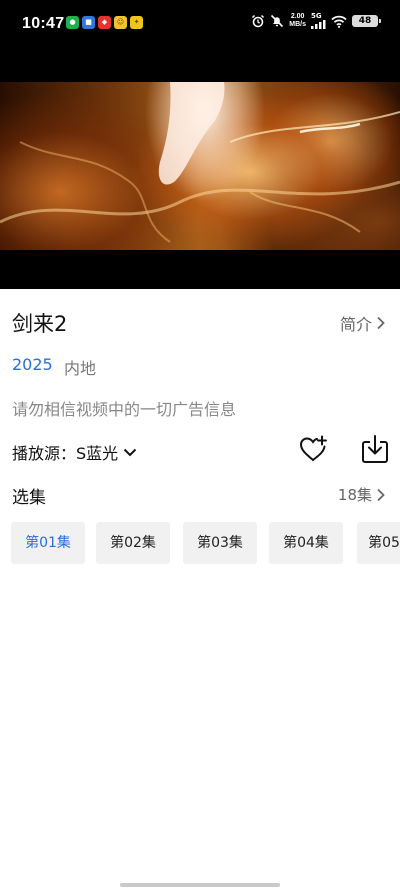  What do you see at coordinates (29, 498) in the screenshot?
I see `episodes-heading: 选集` at bounding box center [29, 498].